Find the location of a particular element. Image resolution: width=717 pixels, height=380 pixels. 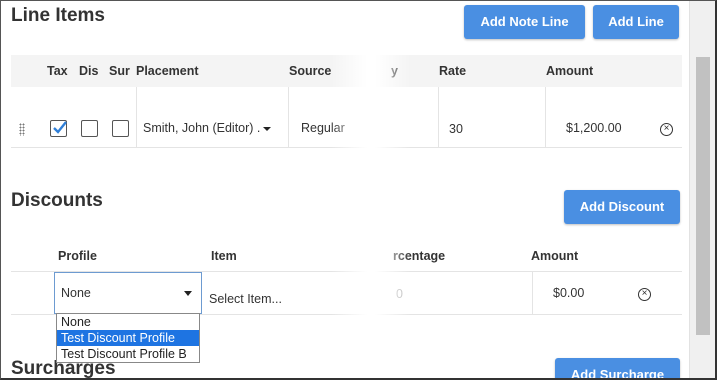

col-tax: Tax is located at coordinates (57, 71).